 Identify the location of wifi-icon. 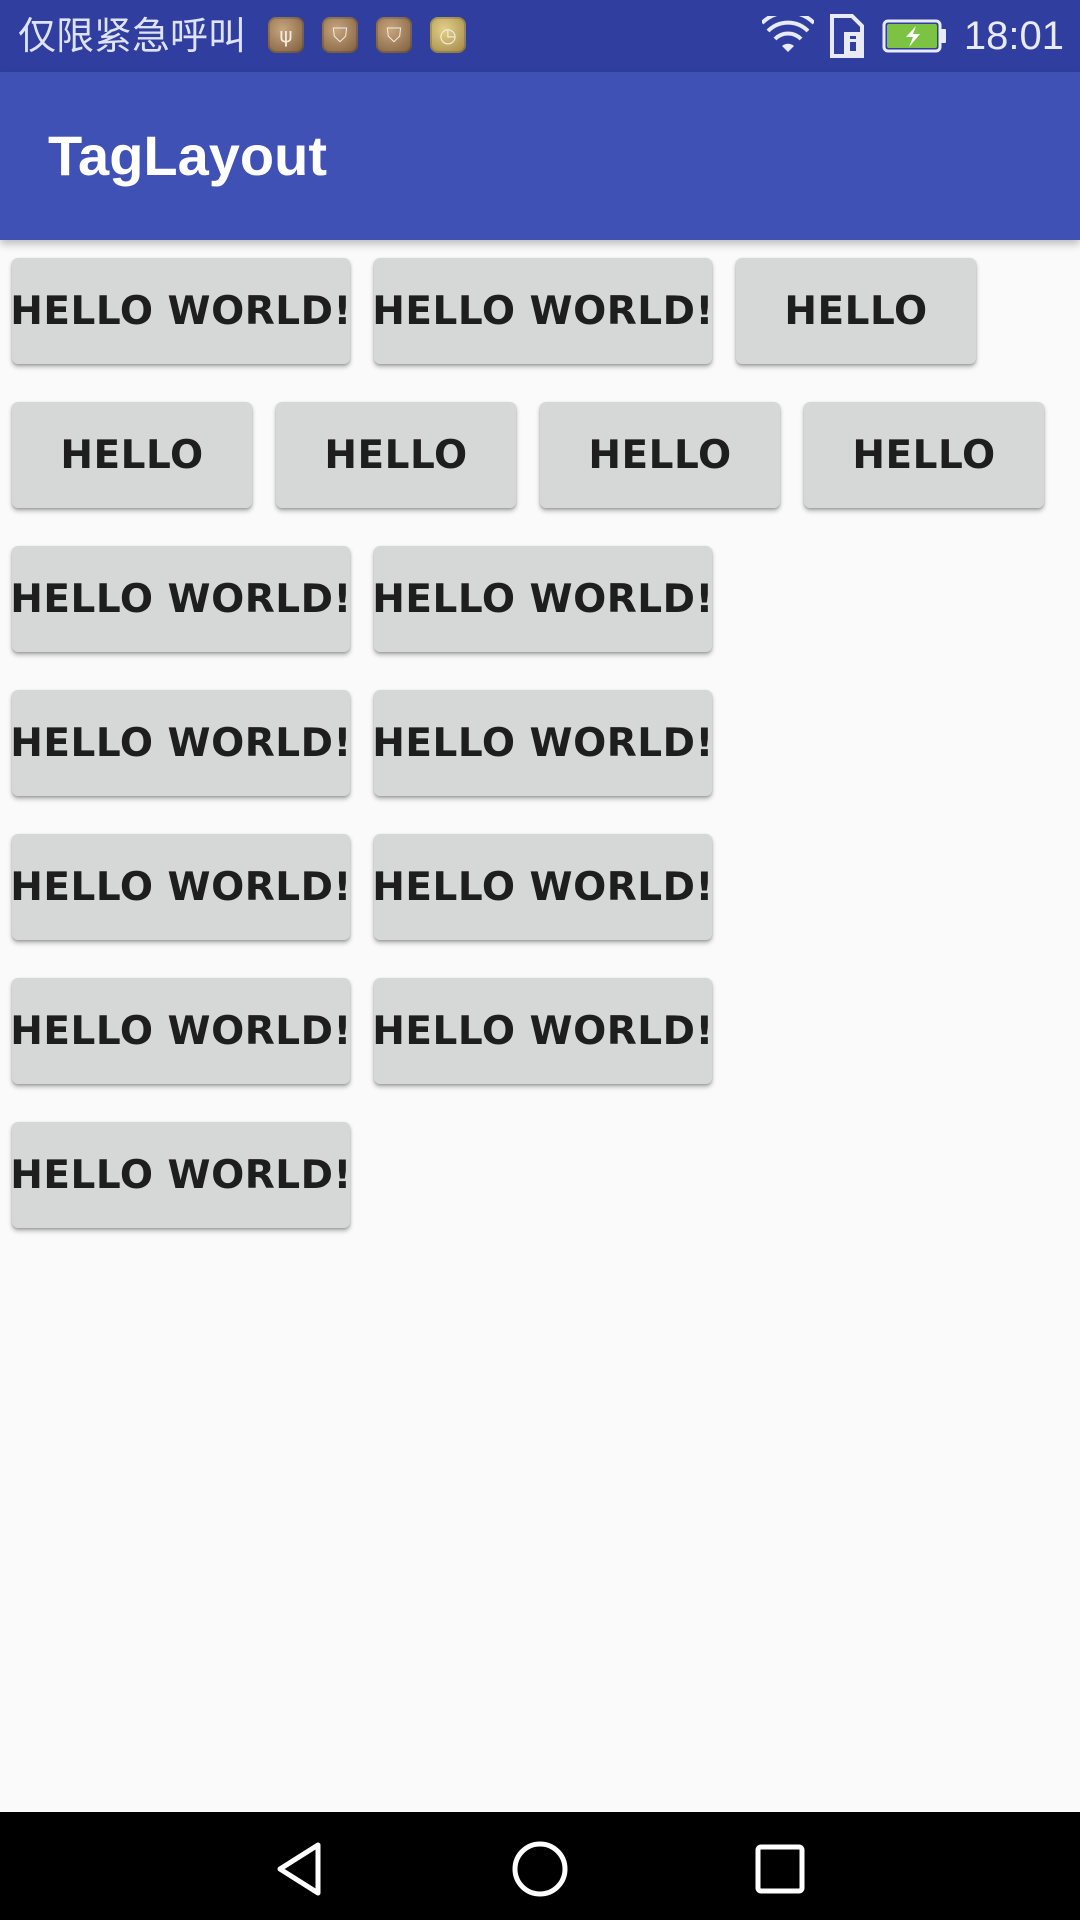
(787, 34).